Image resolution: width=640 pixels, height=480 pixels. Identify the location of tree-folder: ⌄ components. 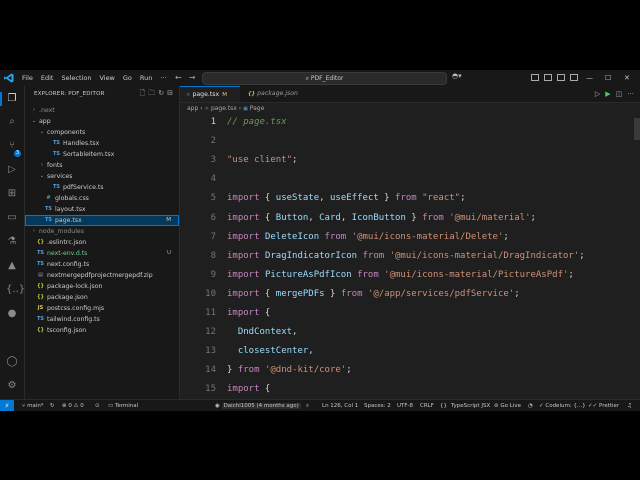
(102, 132).